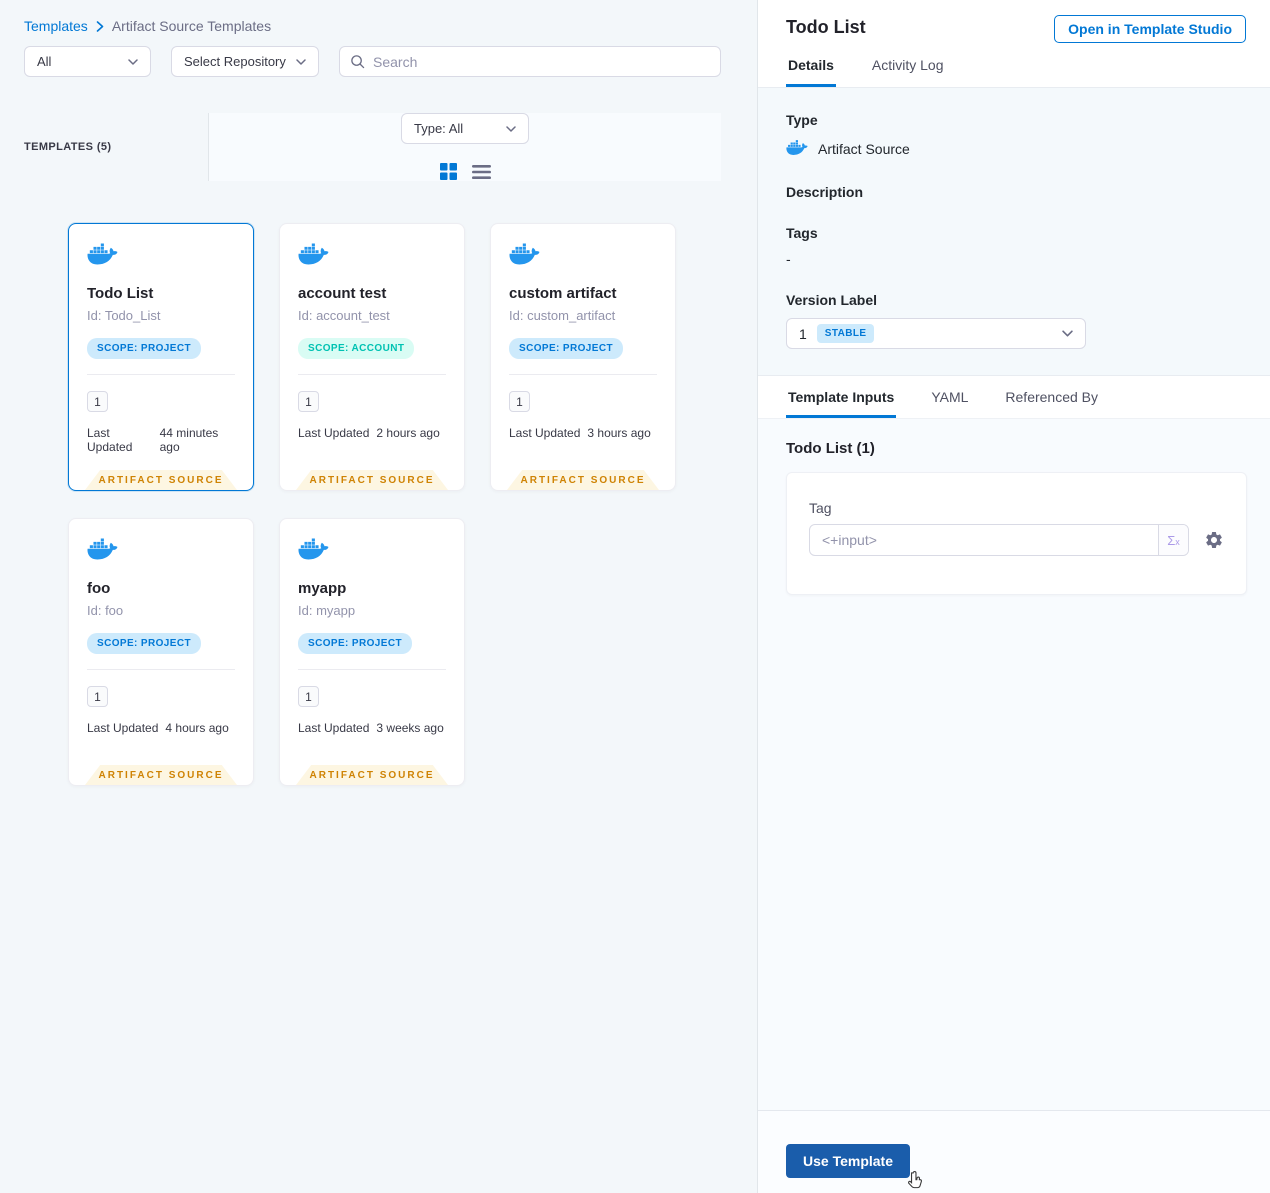 The height and width of the screenshot is (1193, 1270). I want to click on template-title: custom artifact, so click(563, 293).